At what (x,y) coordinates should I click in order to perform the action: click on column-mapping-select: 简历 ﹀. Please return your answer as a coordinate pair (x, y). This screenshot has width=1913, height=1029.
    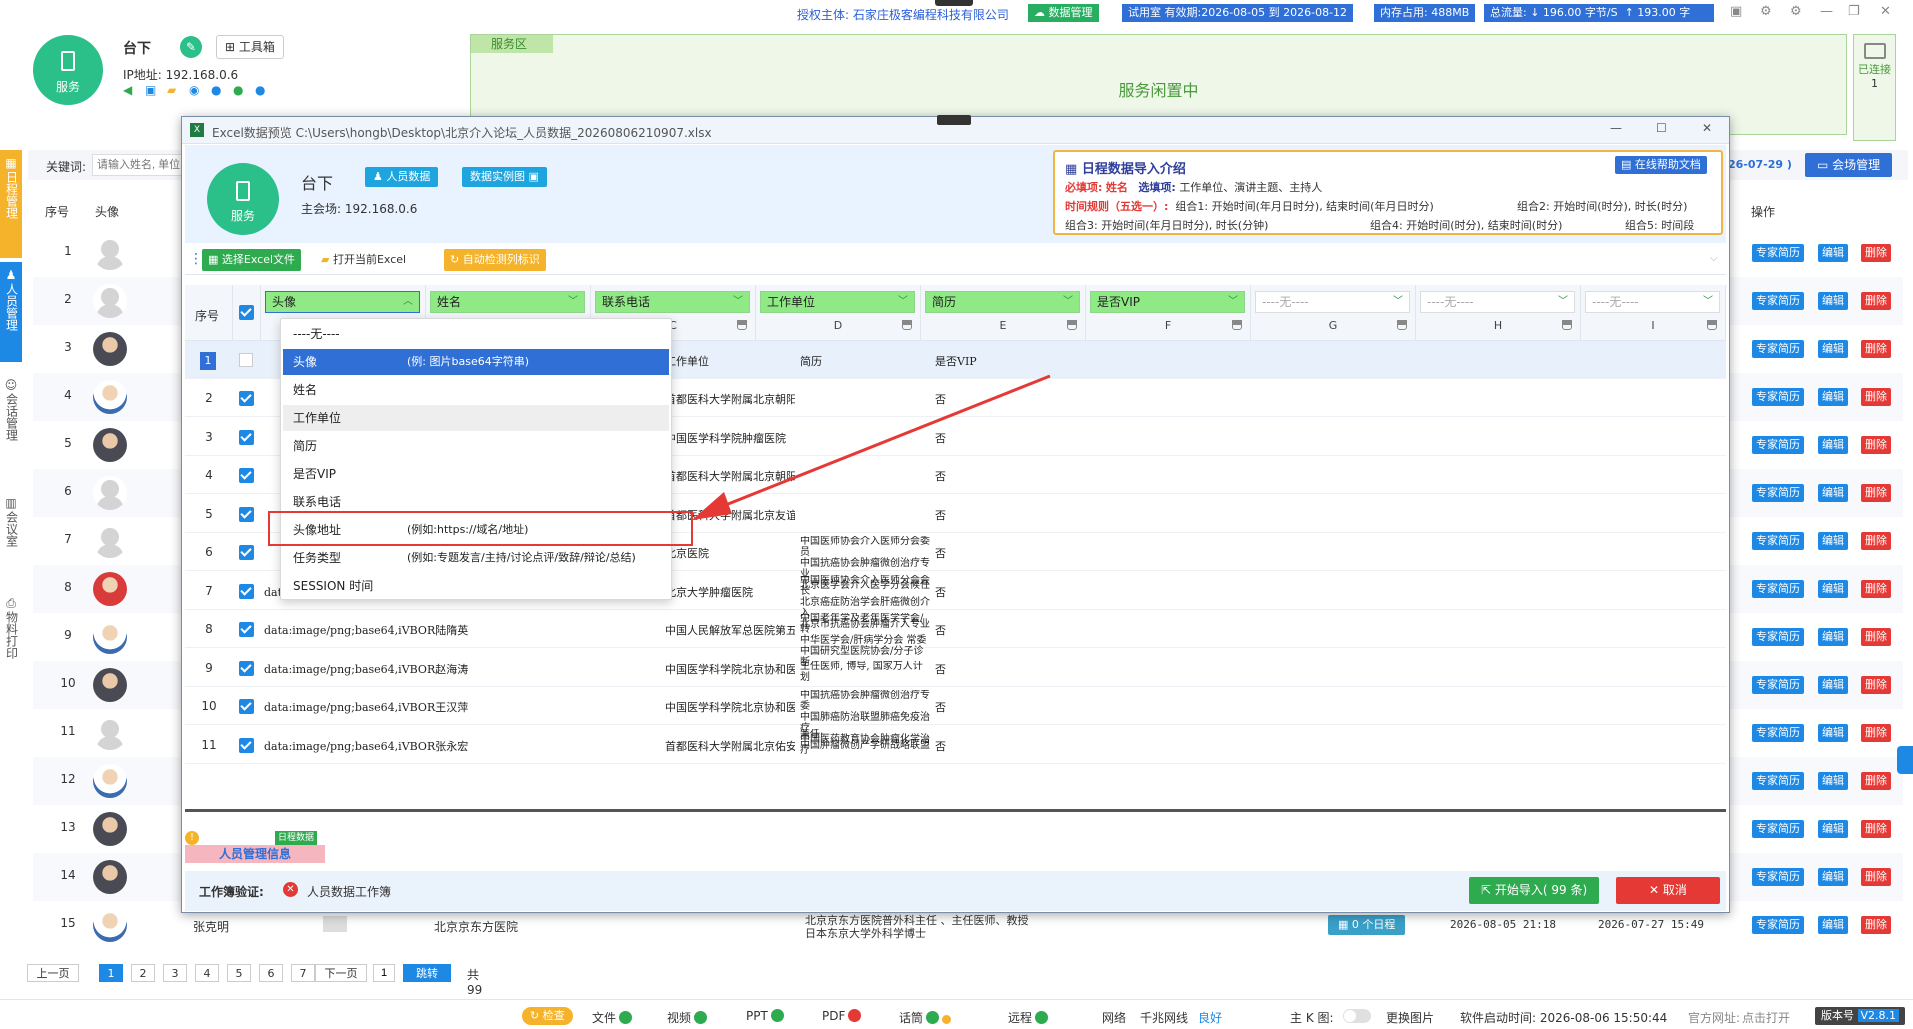
    Looking at the image, I should click on (1002, 302).